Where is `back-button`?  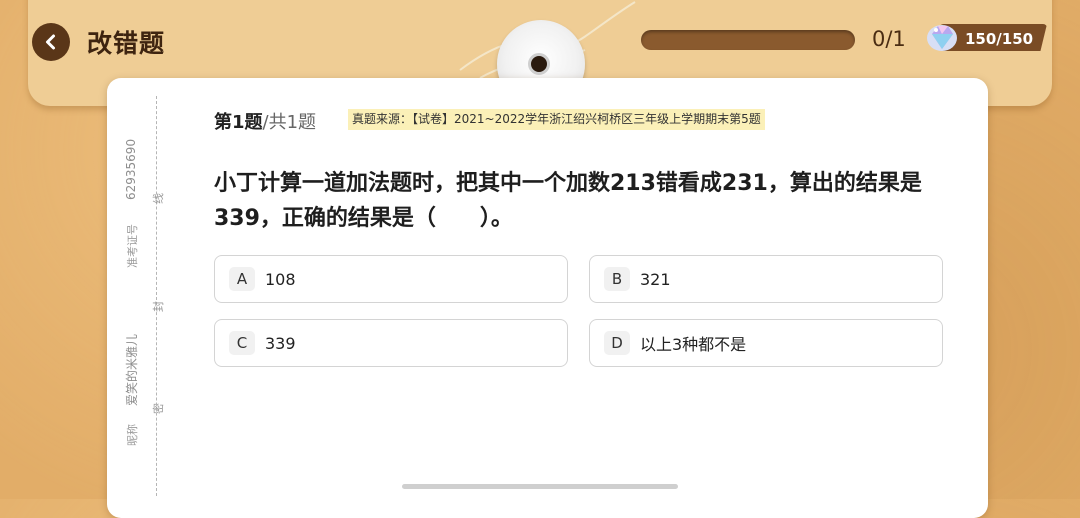
back-button is located at coordinates (51, 42).